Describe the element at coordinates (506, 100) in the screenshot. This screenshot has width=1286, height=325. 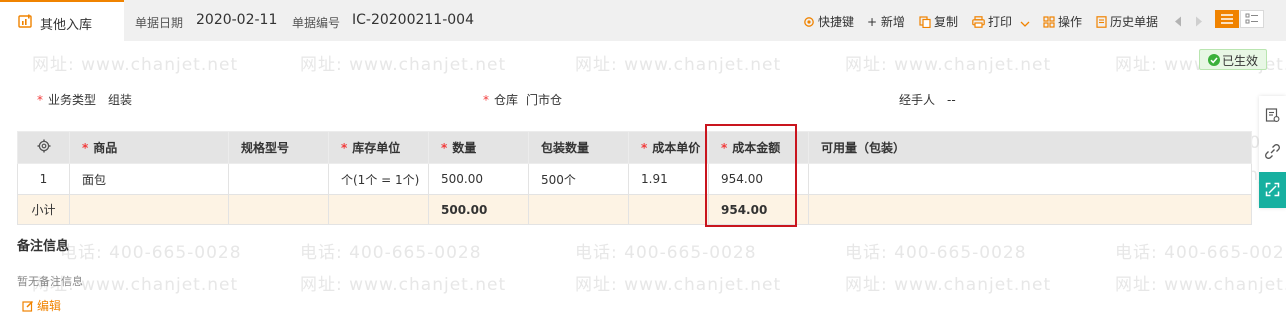
I see `warehouse-label: 仓库` at that location.